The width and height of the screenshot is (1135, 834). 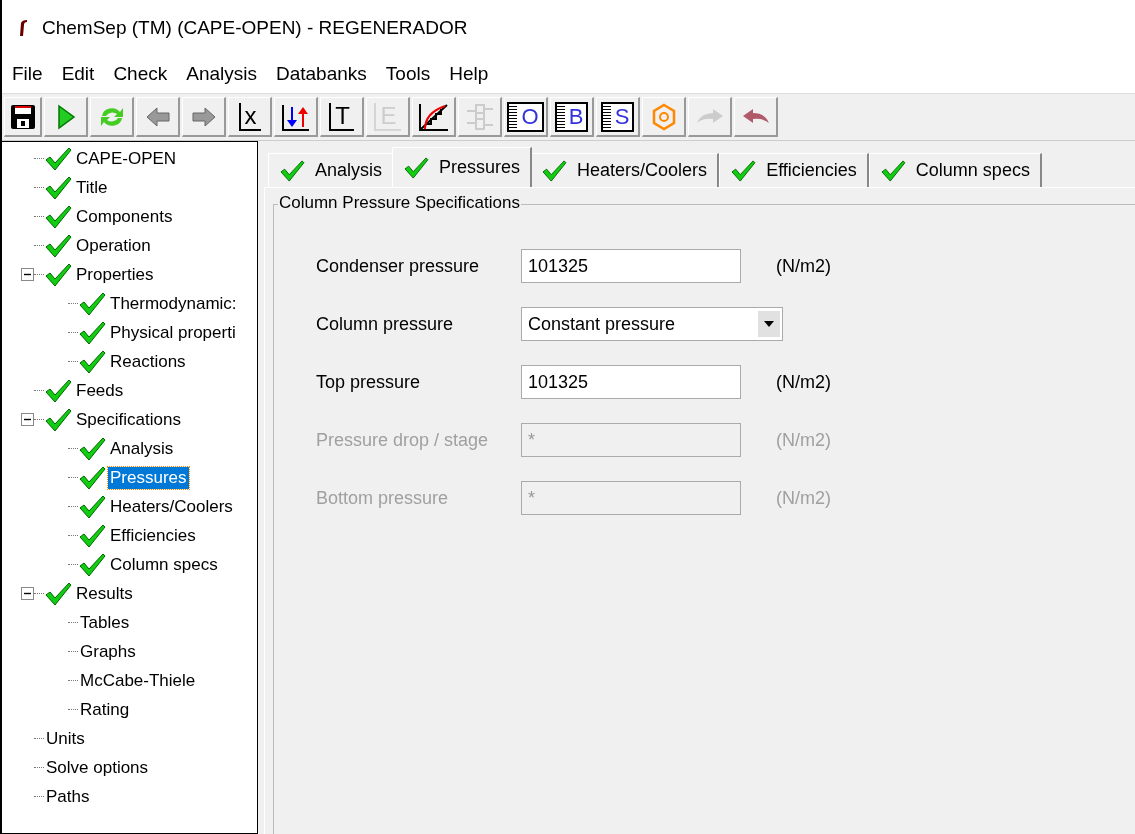 What do you see at coordinates (369, 382) in the screenshot?
I see `field-label: Top pressure` at bounding box center [369, 382].